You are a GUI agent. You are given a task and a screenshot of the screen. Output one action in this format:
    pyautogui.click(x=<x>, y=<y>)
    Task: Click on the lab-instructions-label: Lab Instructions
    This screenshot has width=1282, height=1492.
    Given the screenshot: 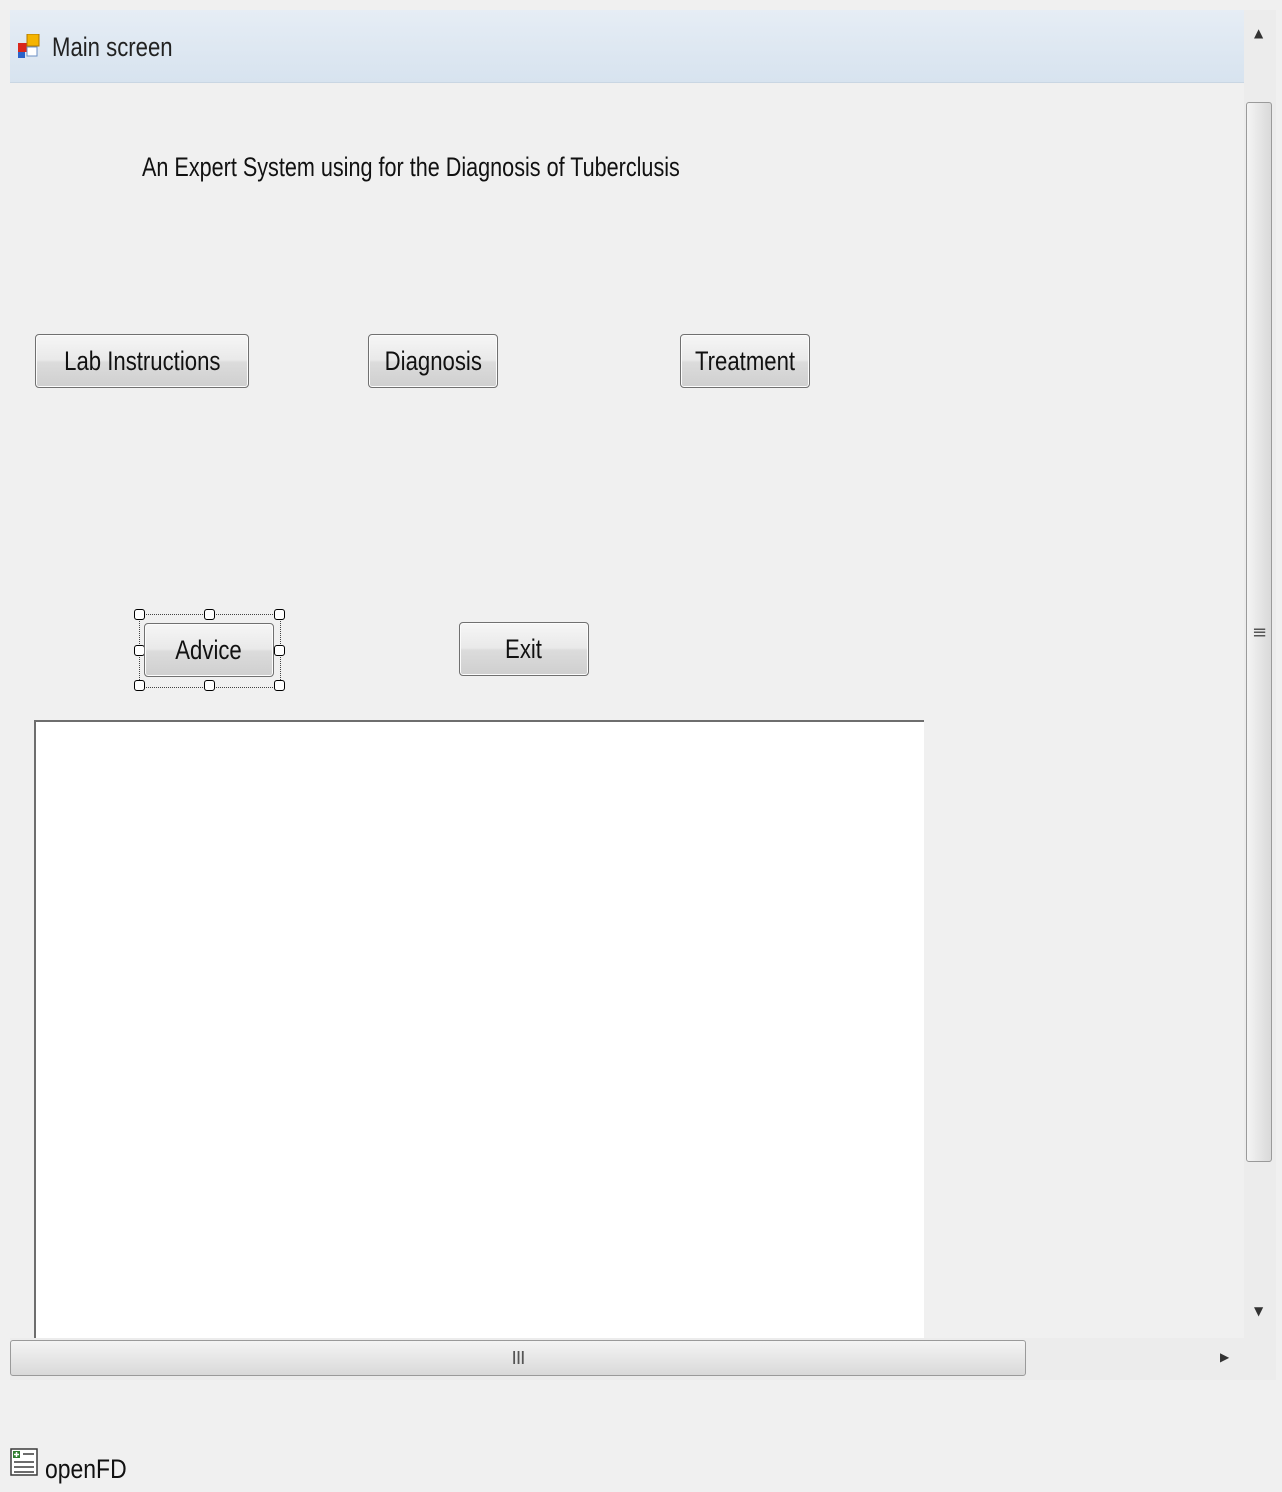 What is the action you would take?
    pyautogui.click(x=142, y=360)
    